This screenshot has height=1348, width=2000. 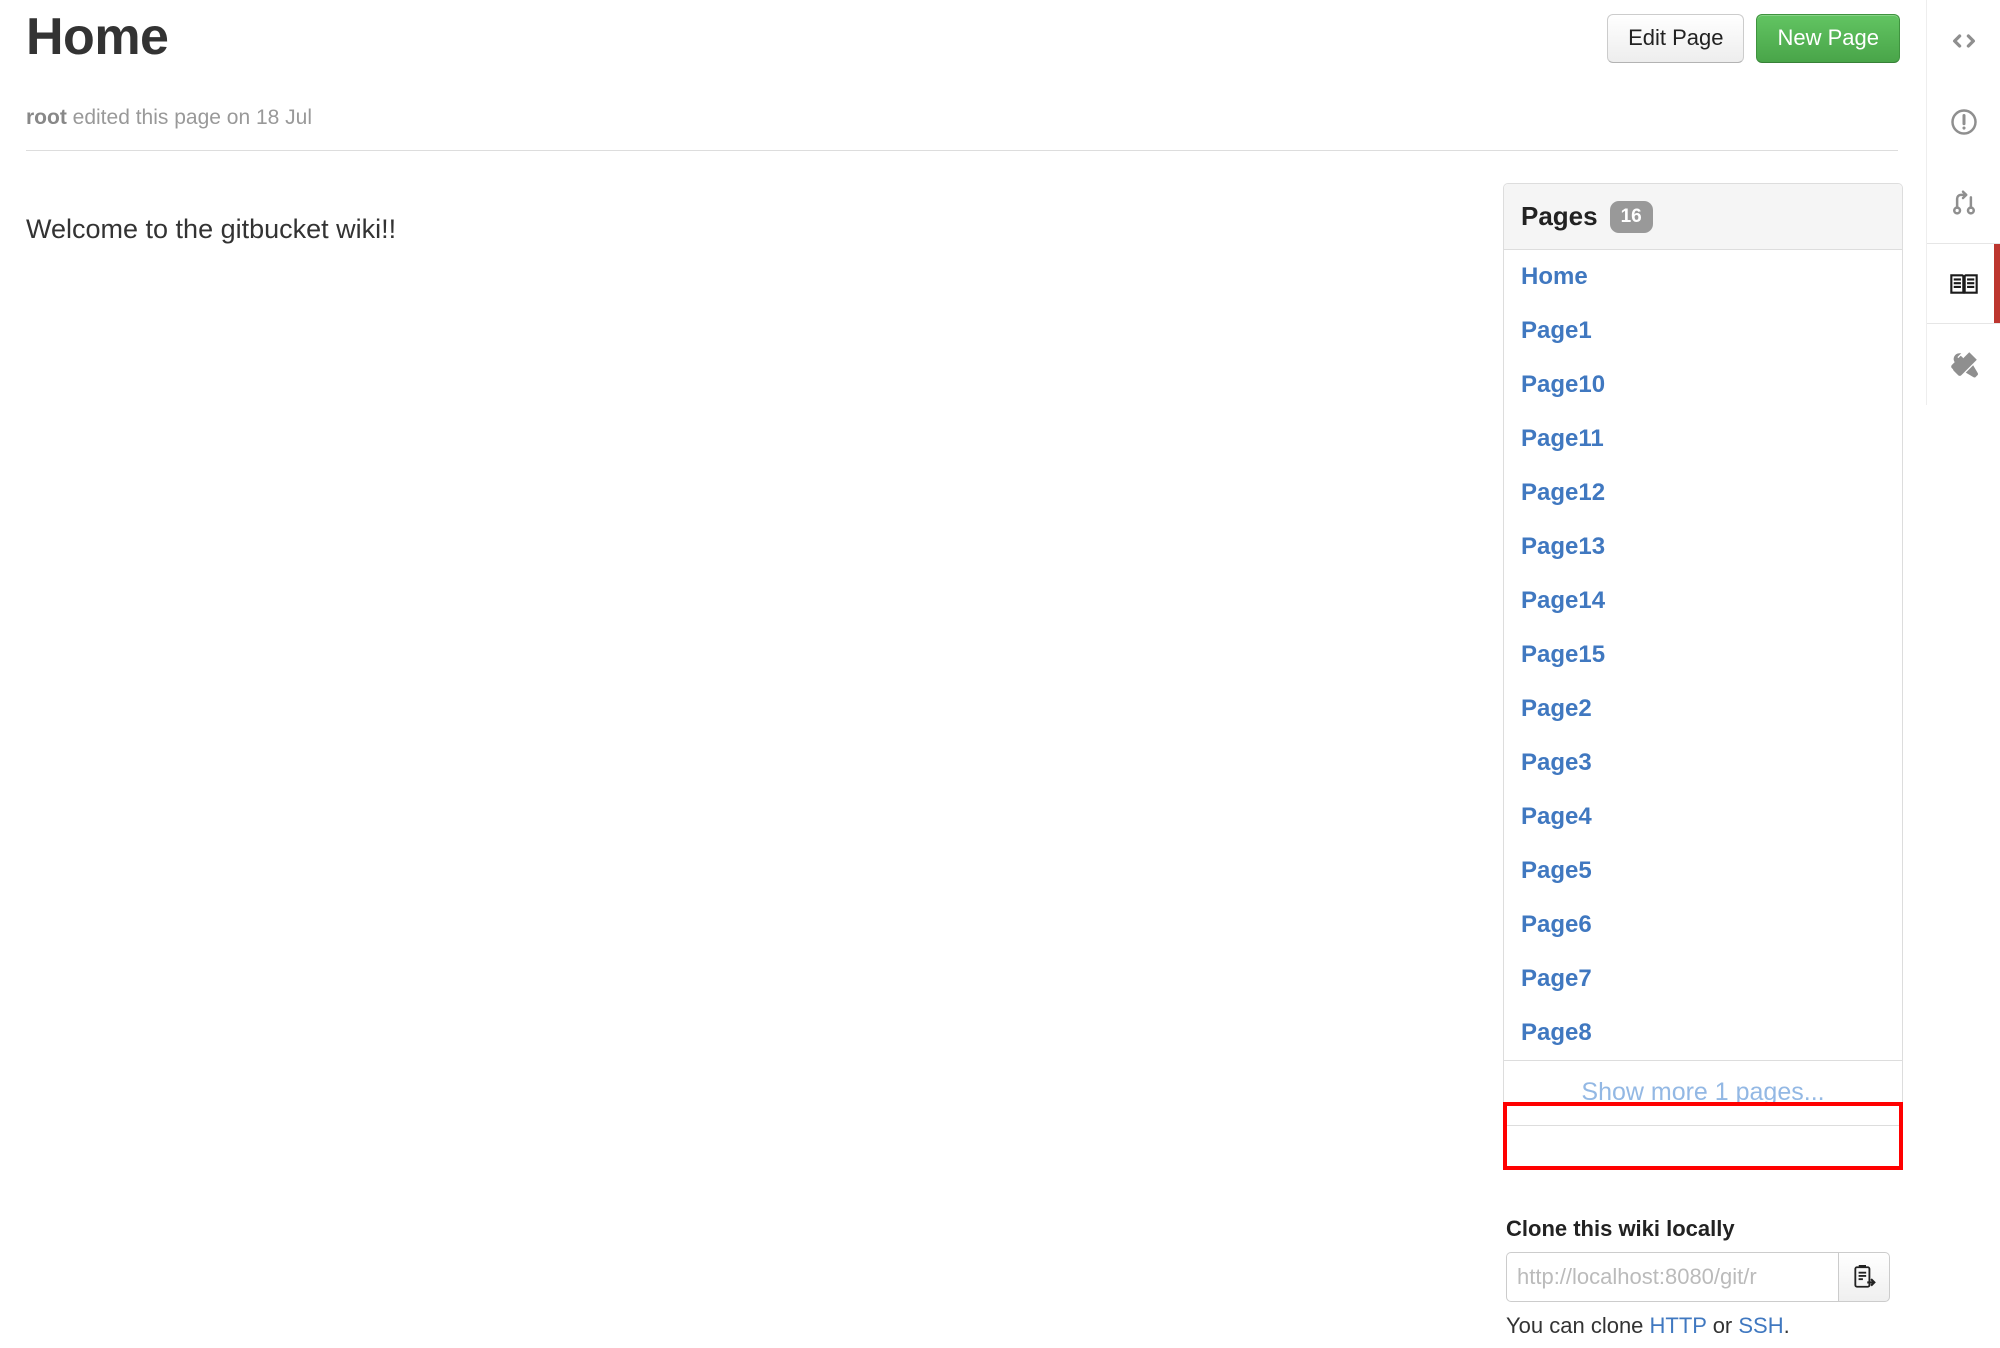 I want to click on clone-hint-prefix: You can clone, so click(x=1578, y=1325).